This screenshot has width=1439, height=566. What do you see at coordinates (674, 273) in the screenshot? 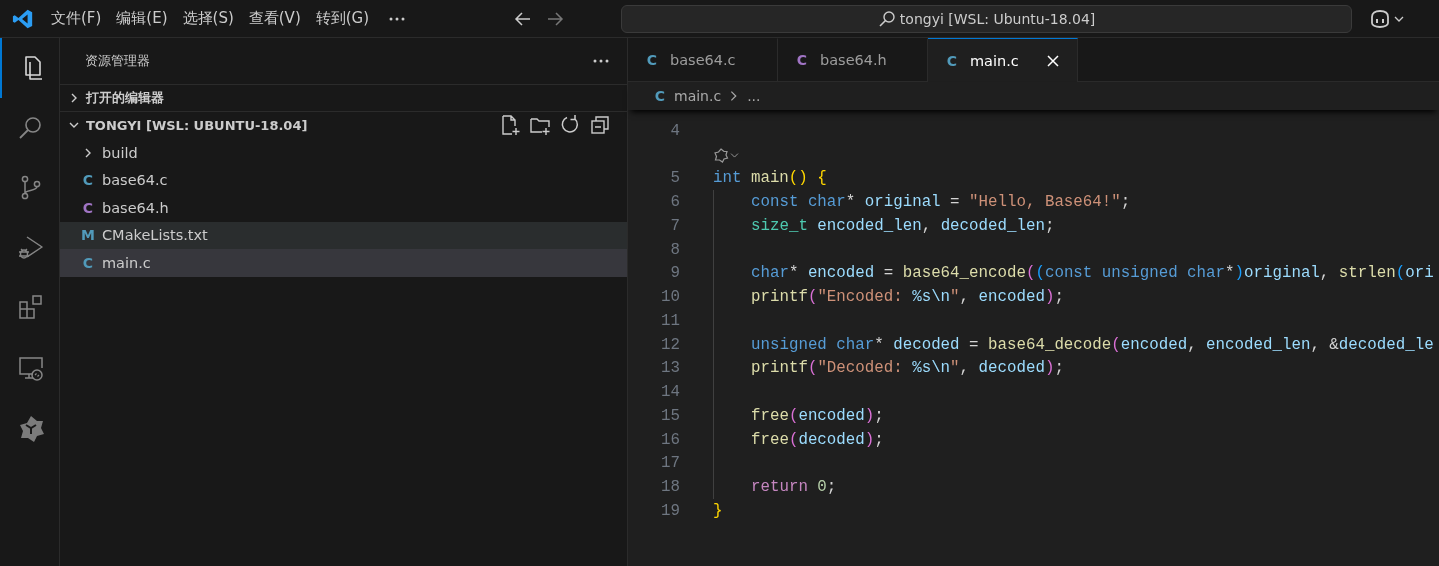
I see `line-number: 9` at bounding box center [674, 273].